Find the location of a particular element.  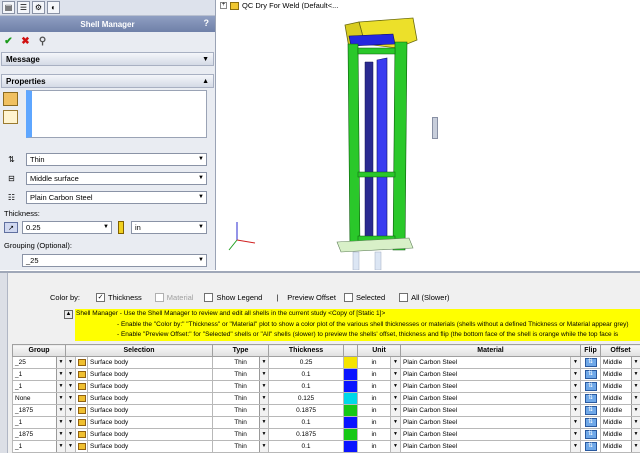

message-section-header: Message ▼ is located at coordinates (107, 59).